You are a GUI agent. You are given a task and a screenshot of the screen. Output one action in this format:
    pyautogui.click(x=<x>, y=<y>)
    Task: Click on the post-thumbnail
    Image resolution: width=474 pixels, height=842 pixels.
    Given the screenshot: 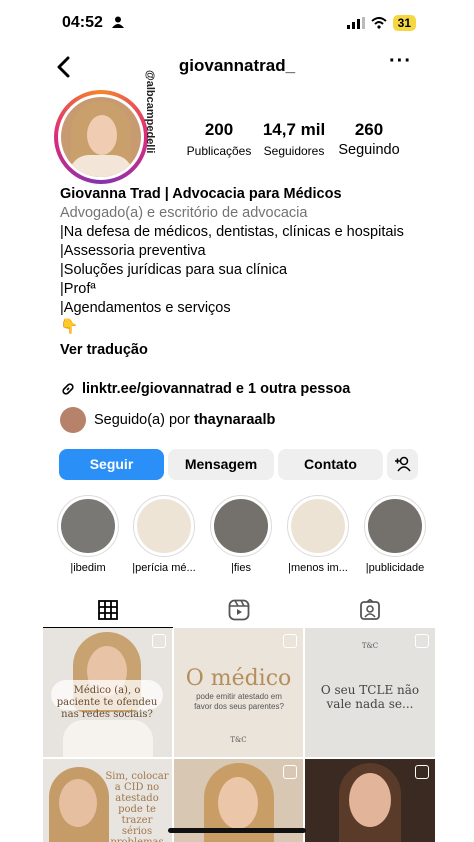 What is the action you would take?
    pyautogui.click(x=370, y=800)
    